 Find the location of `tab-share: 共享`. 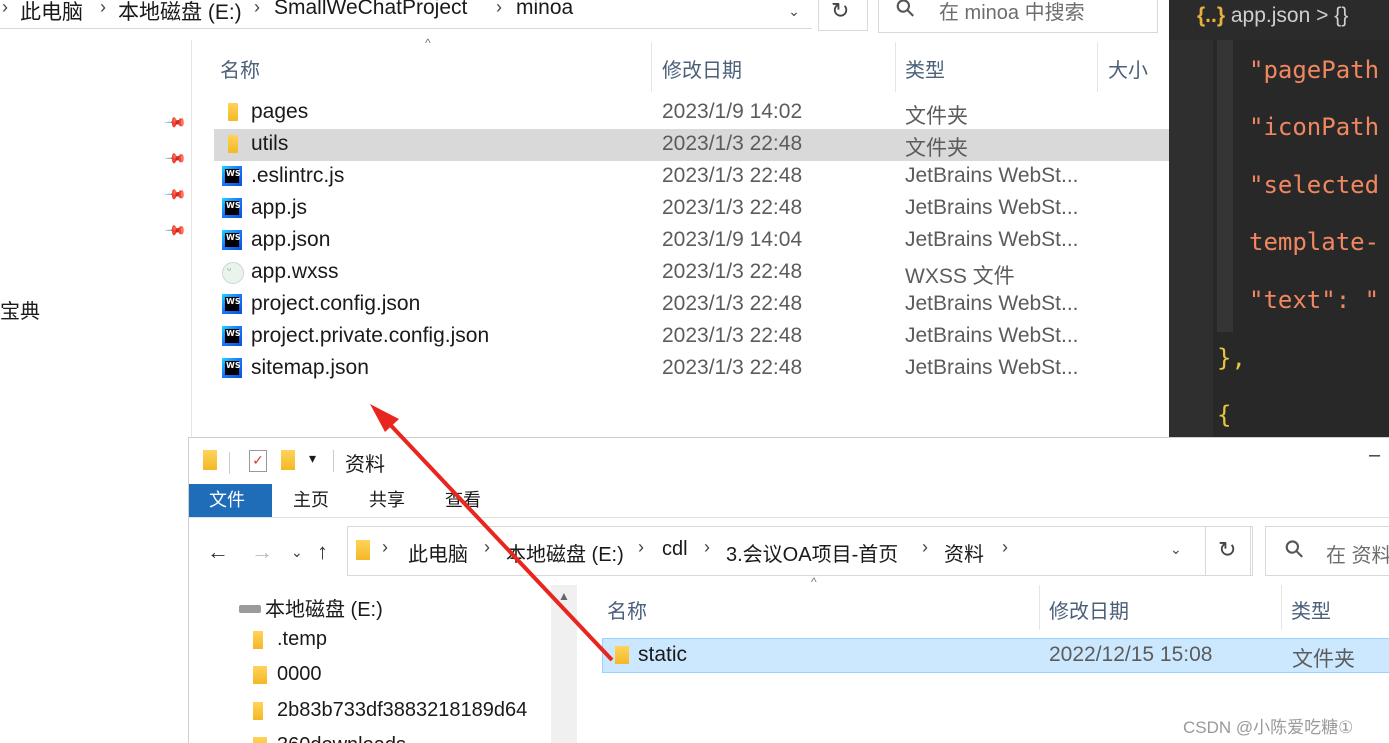

tab-share: 共享 is located at coordinates (387, 500).